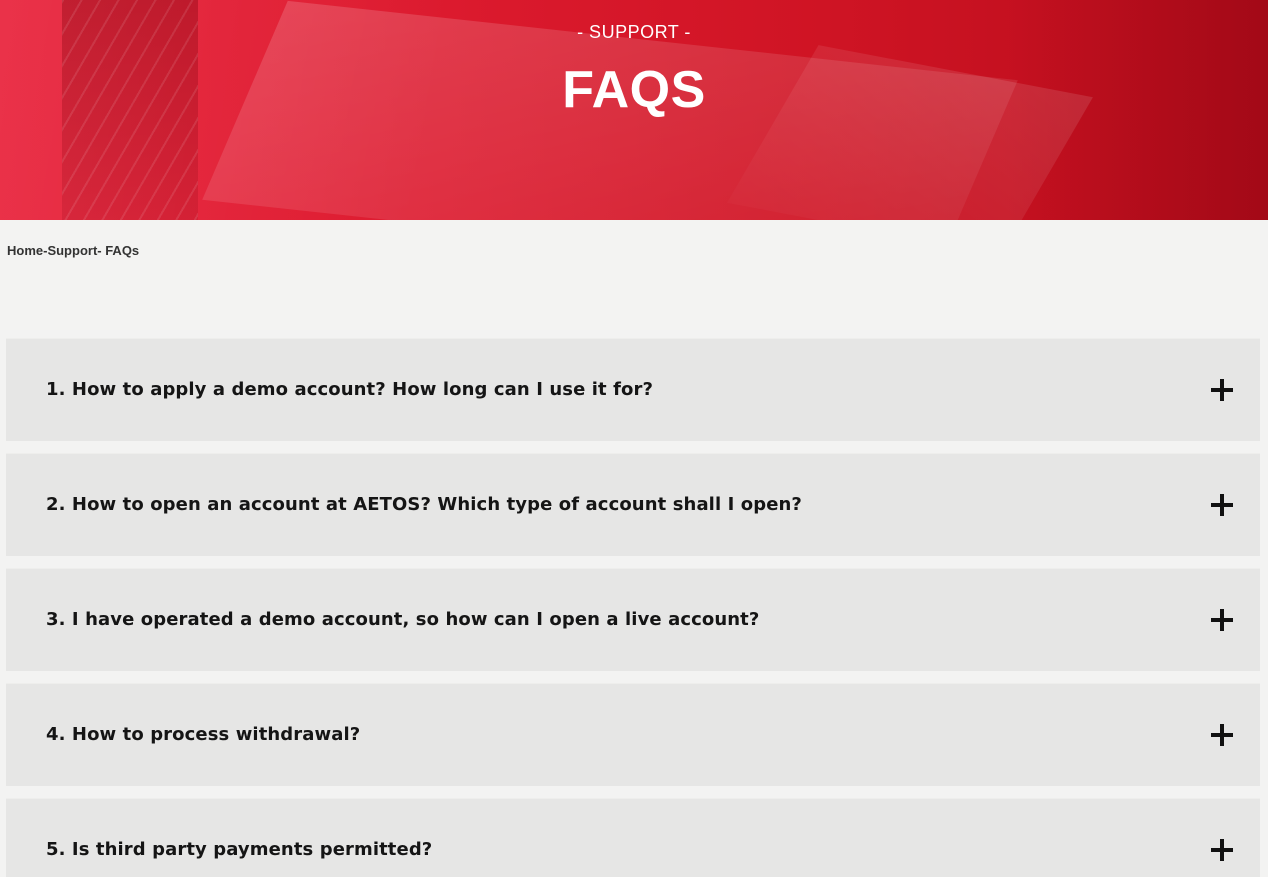 This screenshot has height=877, width=1268. Describe the element at coordinates (633, 734) in the screenshot. I see `faq-item-4: 4. How to process withdrawal?` at that location.